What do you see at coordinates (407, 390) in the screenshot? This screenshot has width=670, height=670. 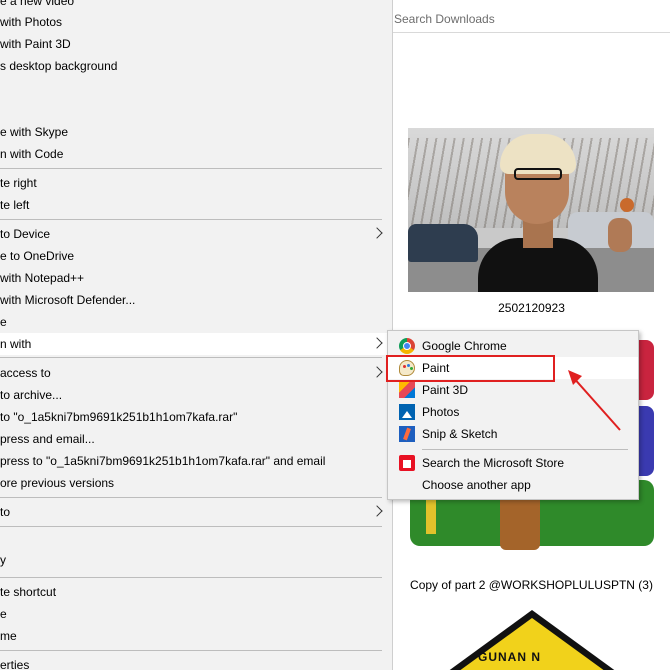 I see `paint-3d-icon` at bounding box center [407, 390].